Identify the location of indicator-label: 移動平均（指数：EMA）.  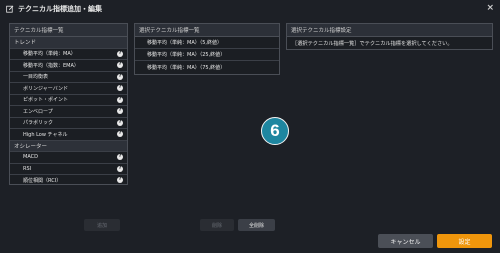
(51, 65).